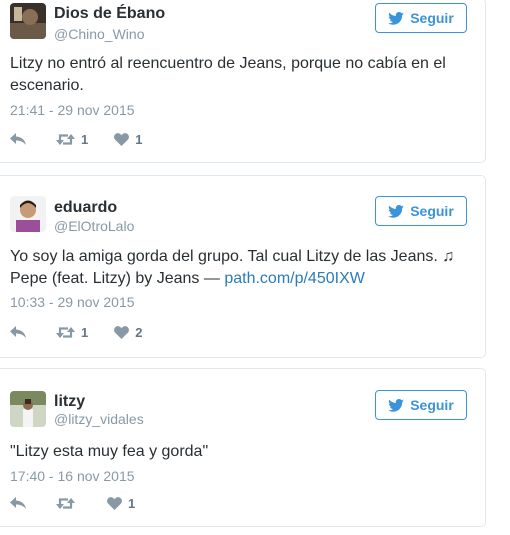 Image resolution: width=510 pixels, height=535 pixels. Describe the element at coordinates (99, 34) in the screenshot. I see `user-handle: @Chino_Wino` at that location.